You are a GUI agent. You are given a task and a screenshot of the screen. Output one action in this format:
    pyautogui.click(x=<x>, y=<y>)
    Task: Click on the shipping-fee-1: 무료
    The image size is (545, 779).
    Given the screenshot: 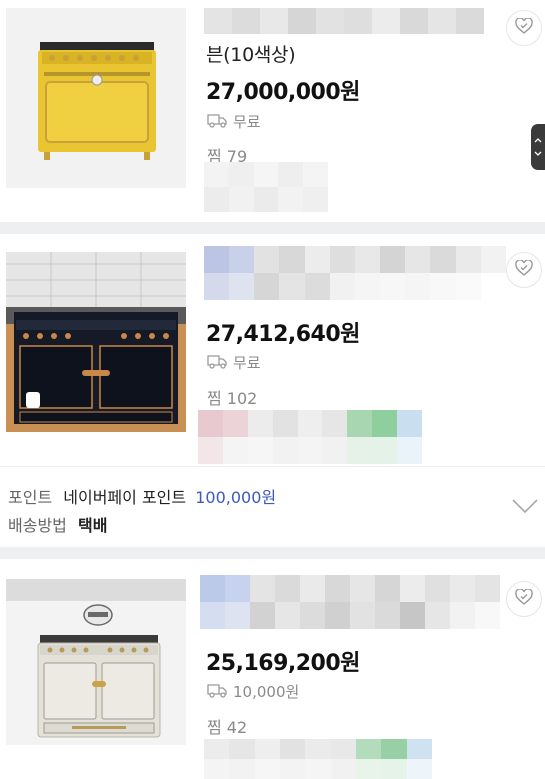 What is the action you would take?
    pyautogui.click(x=247, y=122)
    